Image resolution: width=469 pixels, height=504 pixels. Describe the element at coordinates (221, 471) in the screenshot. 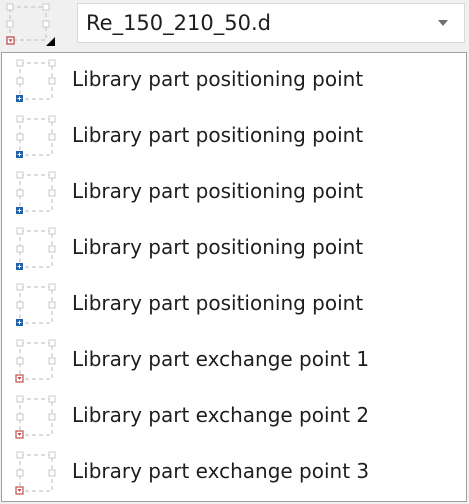

I see `list-item-label: Library part exchange point 3` at that location.